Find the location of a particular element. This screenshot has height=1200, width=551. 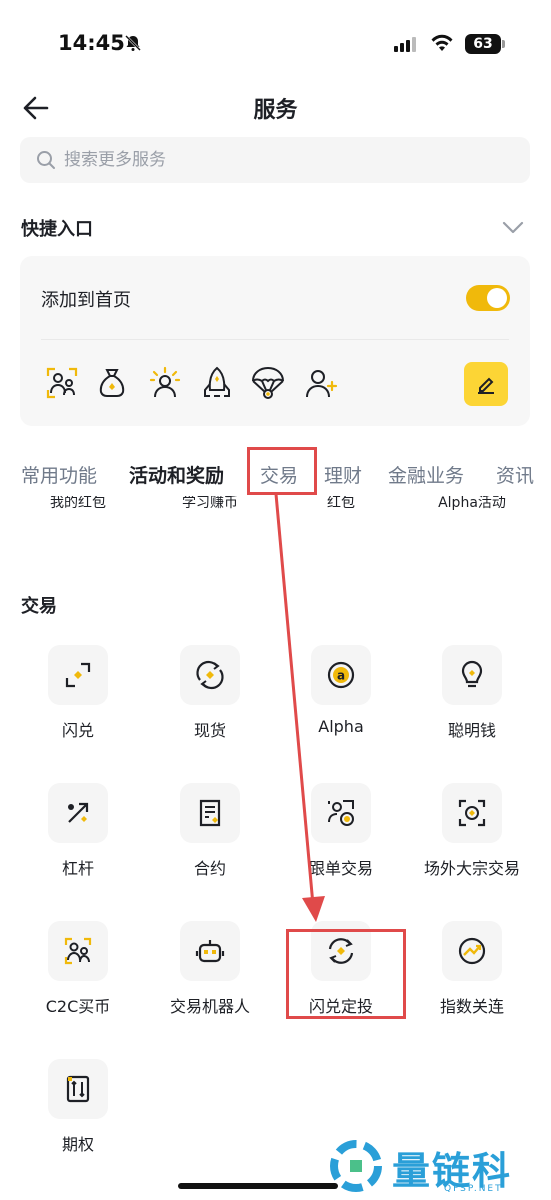

add-to-home-toggle is located at coordinates (488, 298).